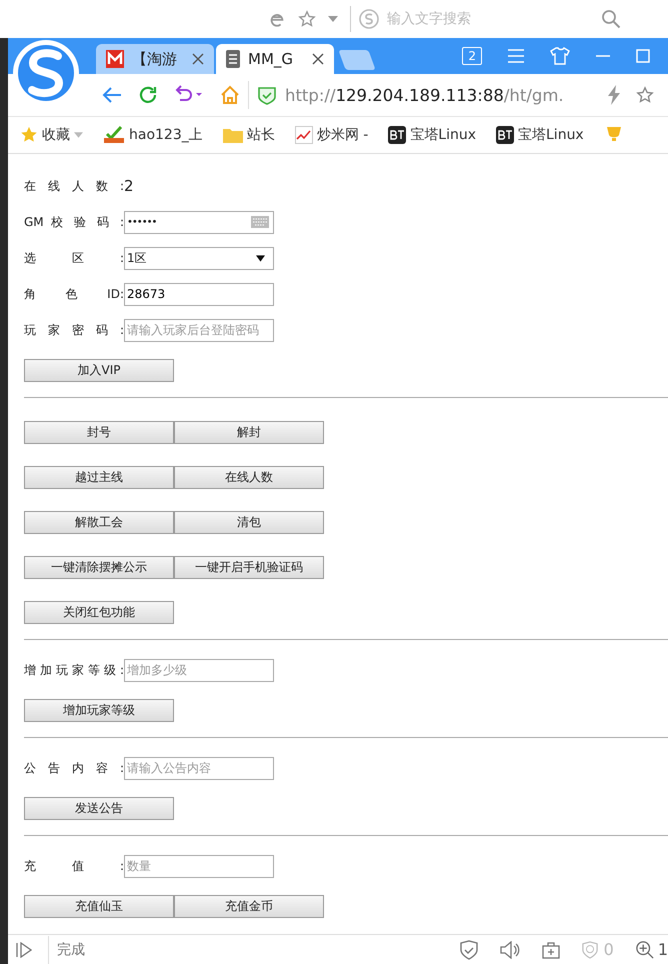 This screenshot has height=964, width=668. I want to click on bookmark-item: 站长, so click(248, 135).